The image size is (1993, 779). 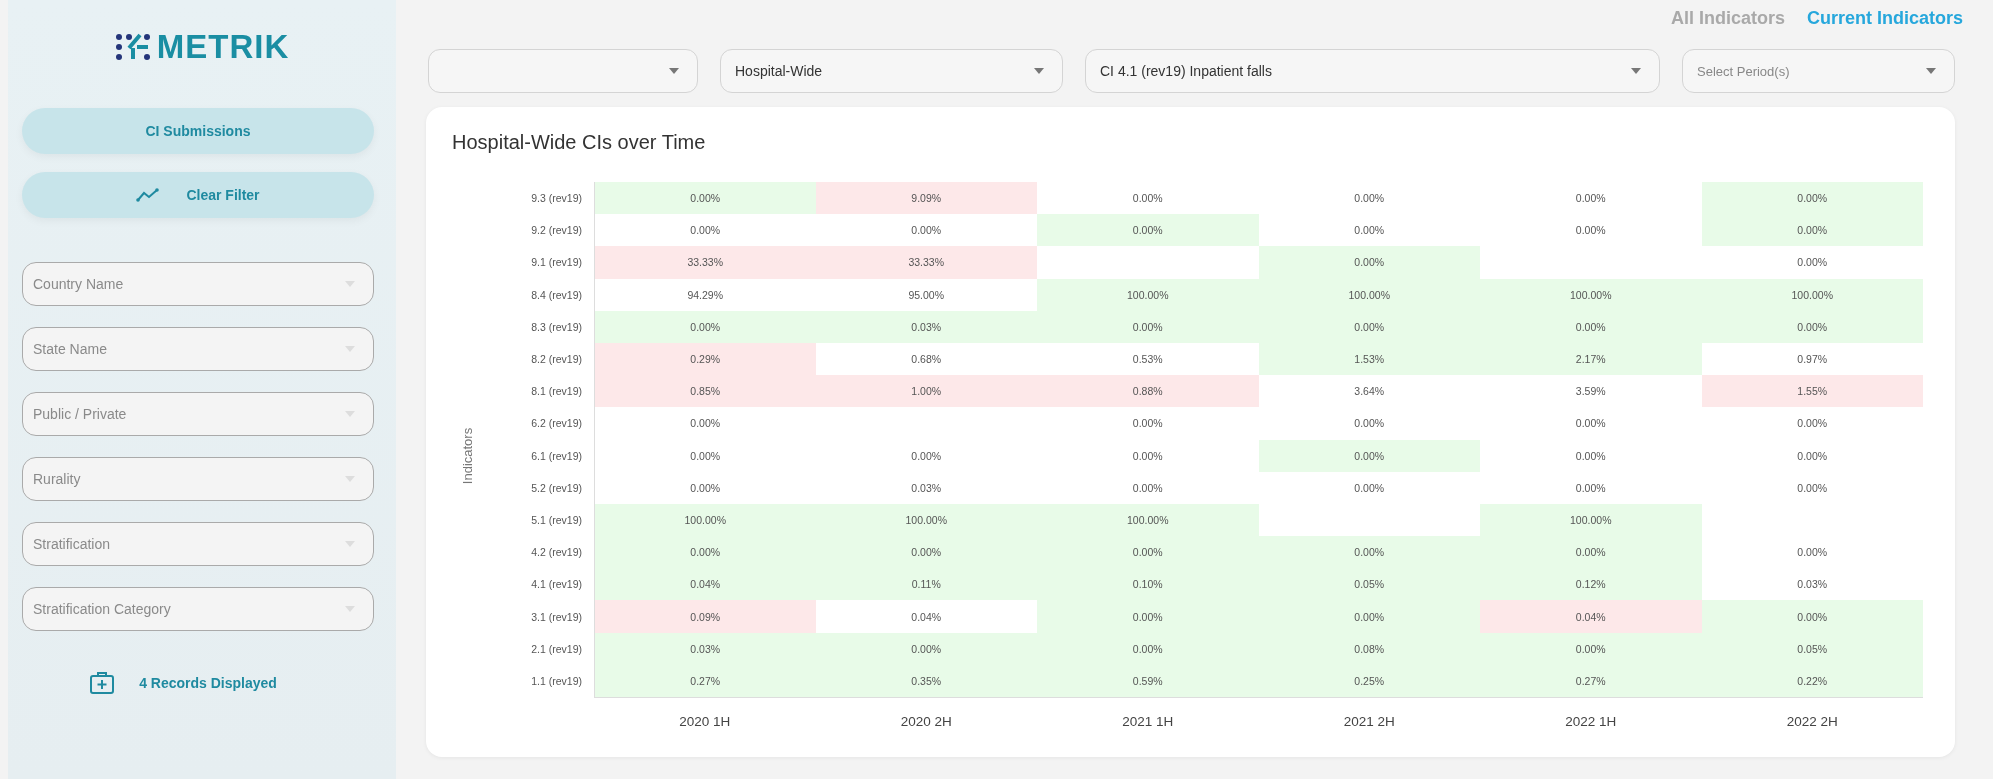 I want to click on row-label: 9.3 (rev19), so click(x=556, y=199).